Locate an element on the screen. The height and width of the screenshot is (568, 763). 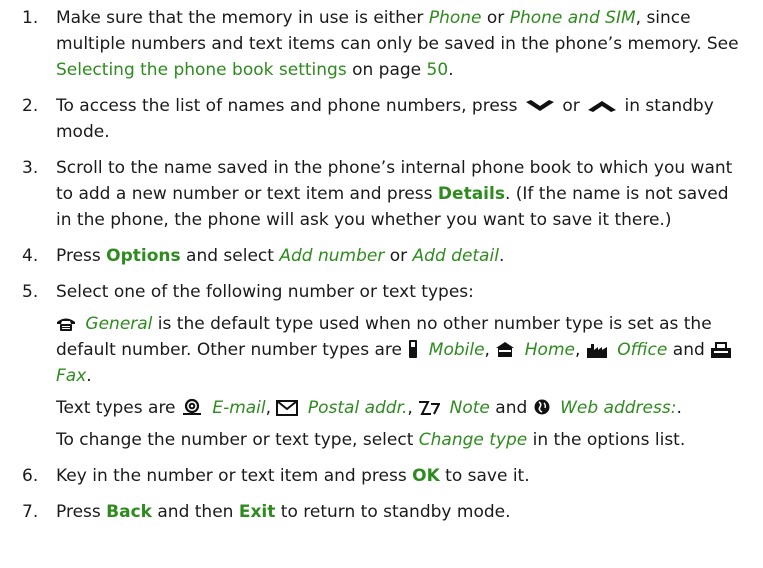
step-text: in the options list. is located at coordinates (606, 440).